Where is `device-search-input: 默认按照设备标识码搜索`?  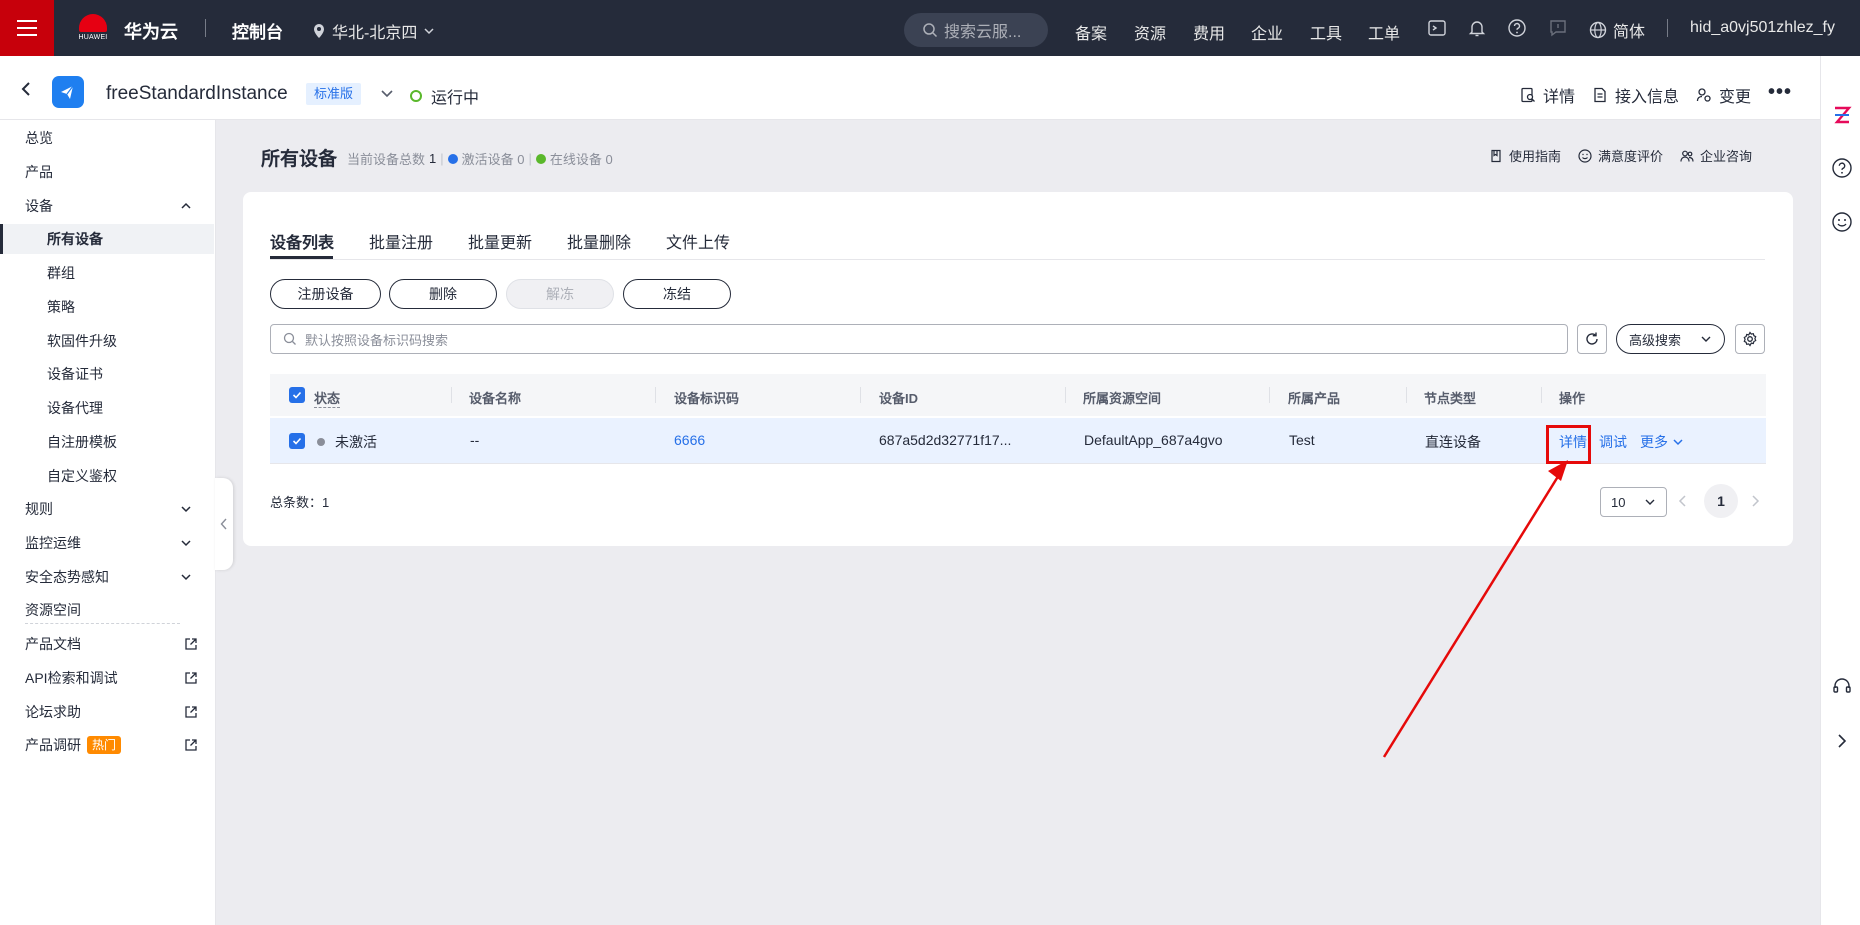
device-search-input: 默认按照设备标识码搜索 is located at coordinates (919, 339).